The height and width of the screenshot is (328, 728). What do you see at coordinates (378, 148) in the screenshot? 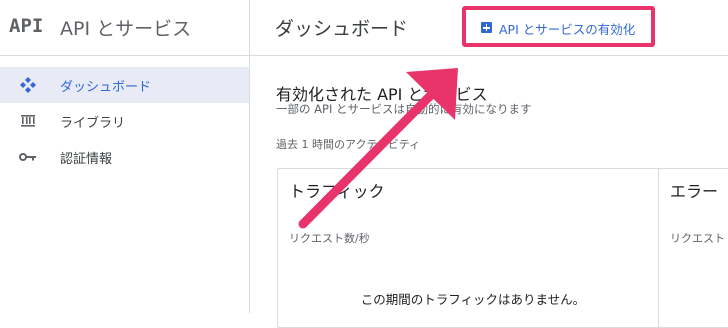
I see `annotation-arrow-icon` at bounding box center [378, 148].